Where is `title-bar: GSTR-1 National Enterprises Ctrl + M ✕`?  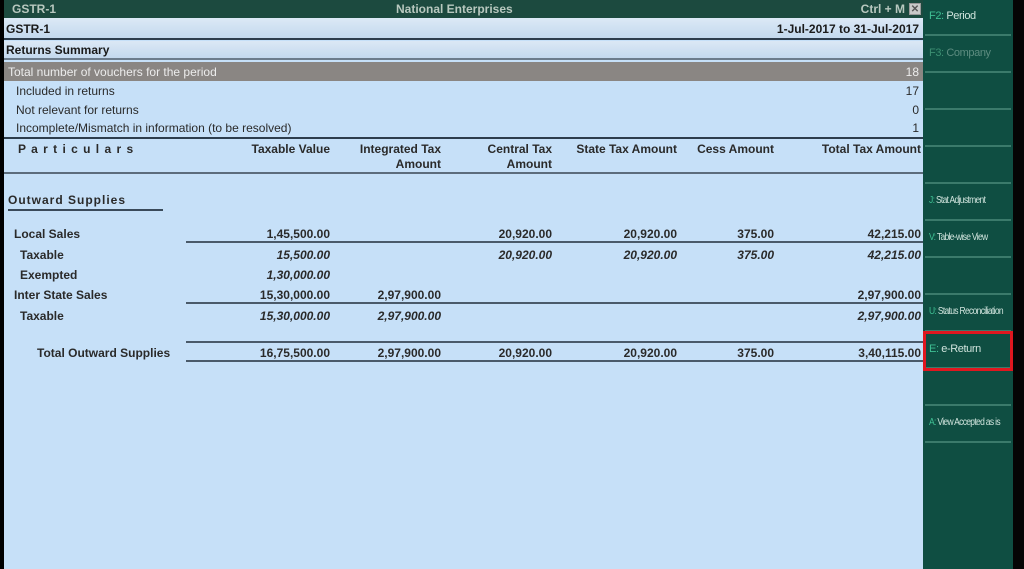 title-bar: GSTR-1 National Enterprises Ctrl + M ✕ is located at coordinates (463, 9).